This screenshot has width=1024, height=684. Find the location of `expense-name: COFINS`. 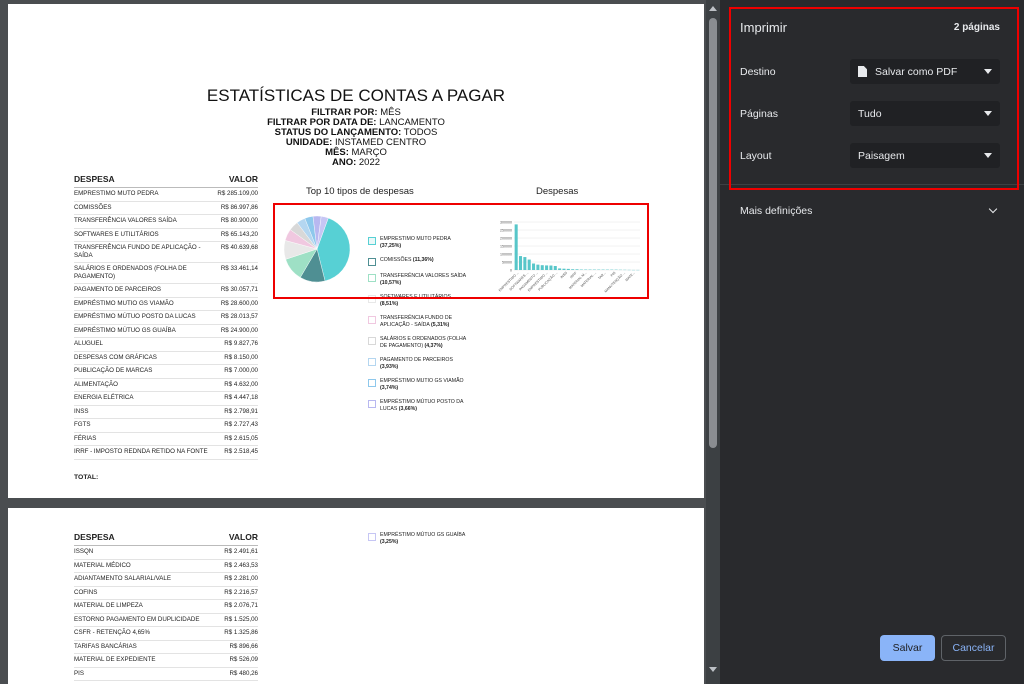

expense-name: COFINS is located at coordinates (86, 592).